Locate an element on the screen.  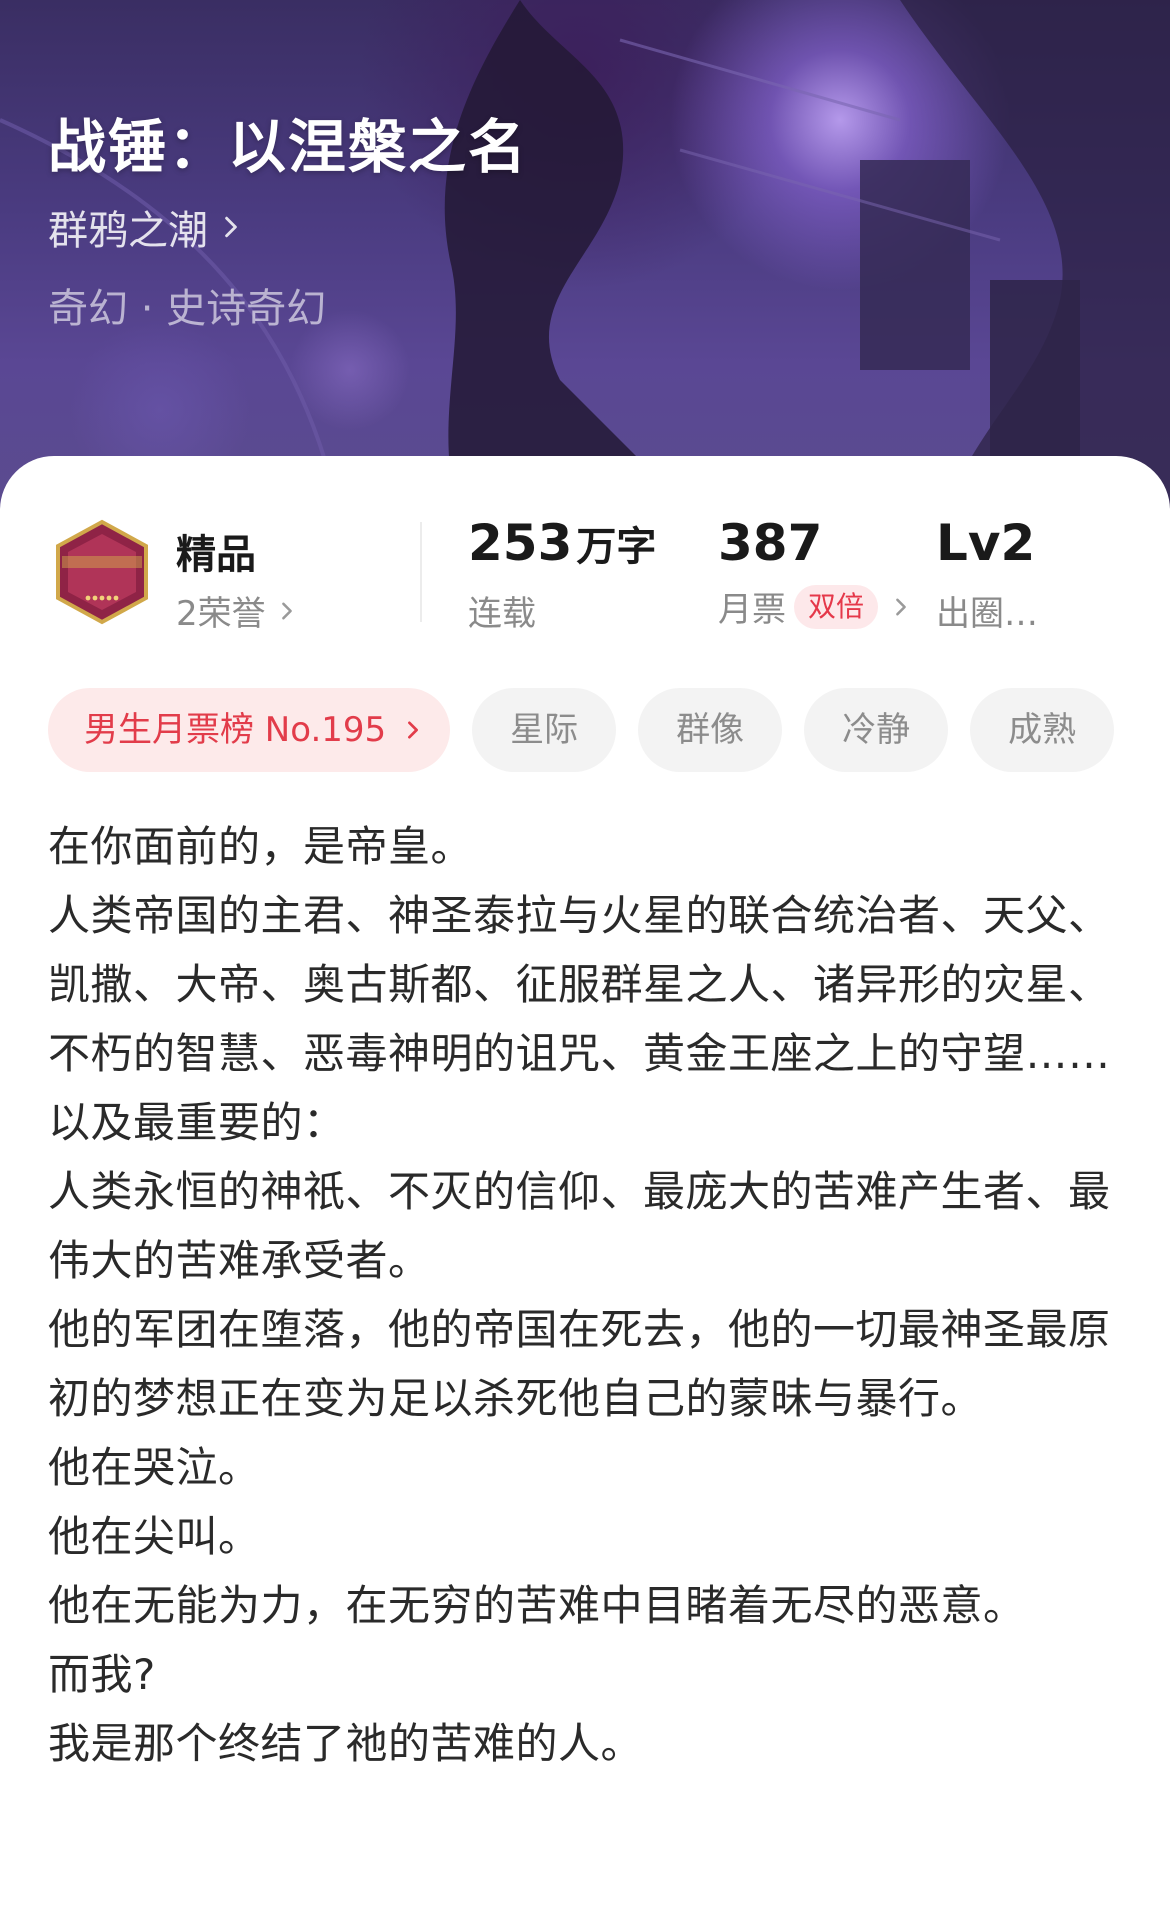
book-title: 战锤：以涅槃之名 is located at coordinates (288, 147).